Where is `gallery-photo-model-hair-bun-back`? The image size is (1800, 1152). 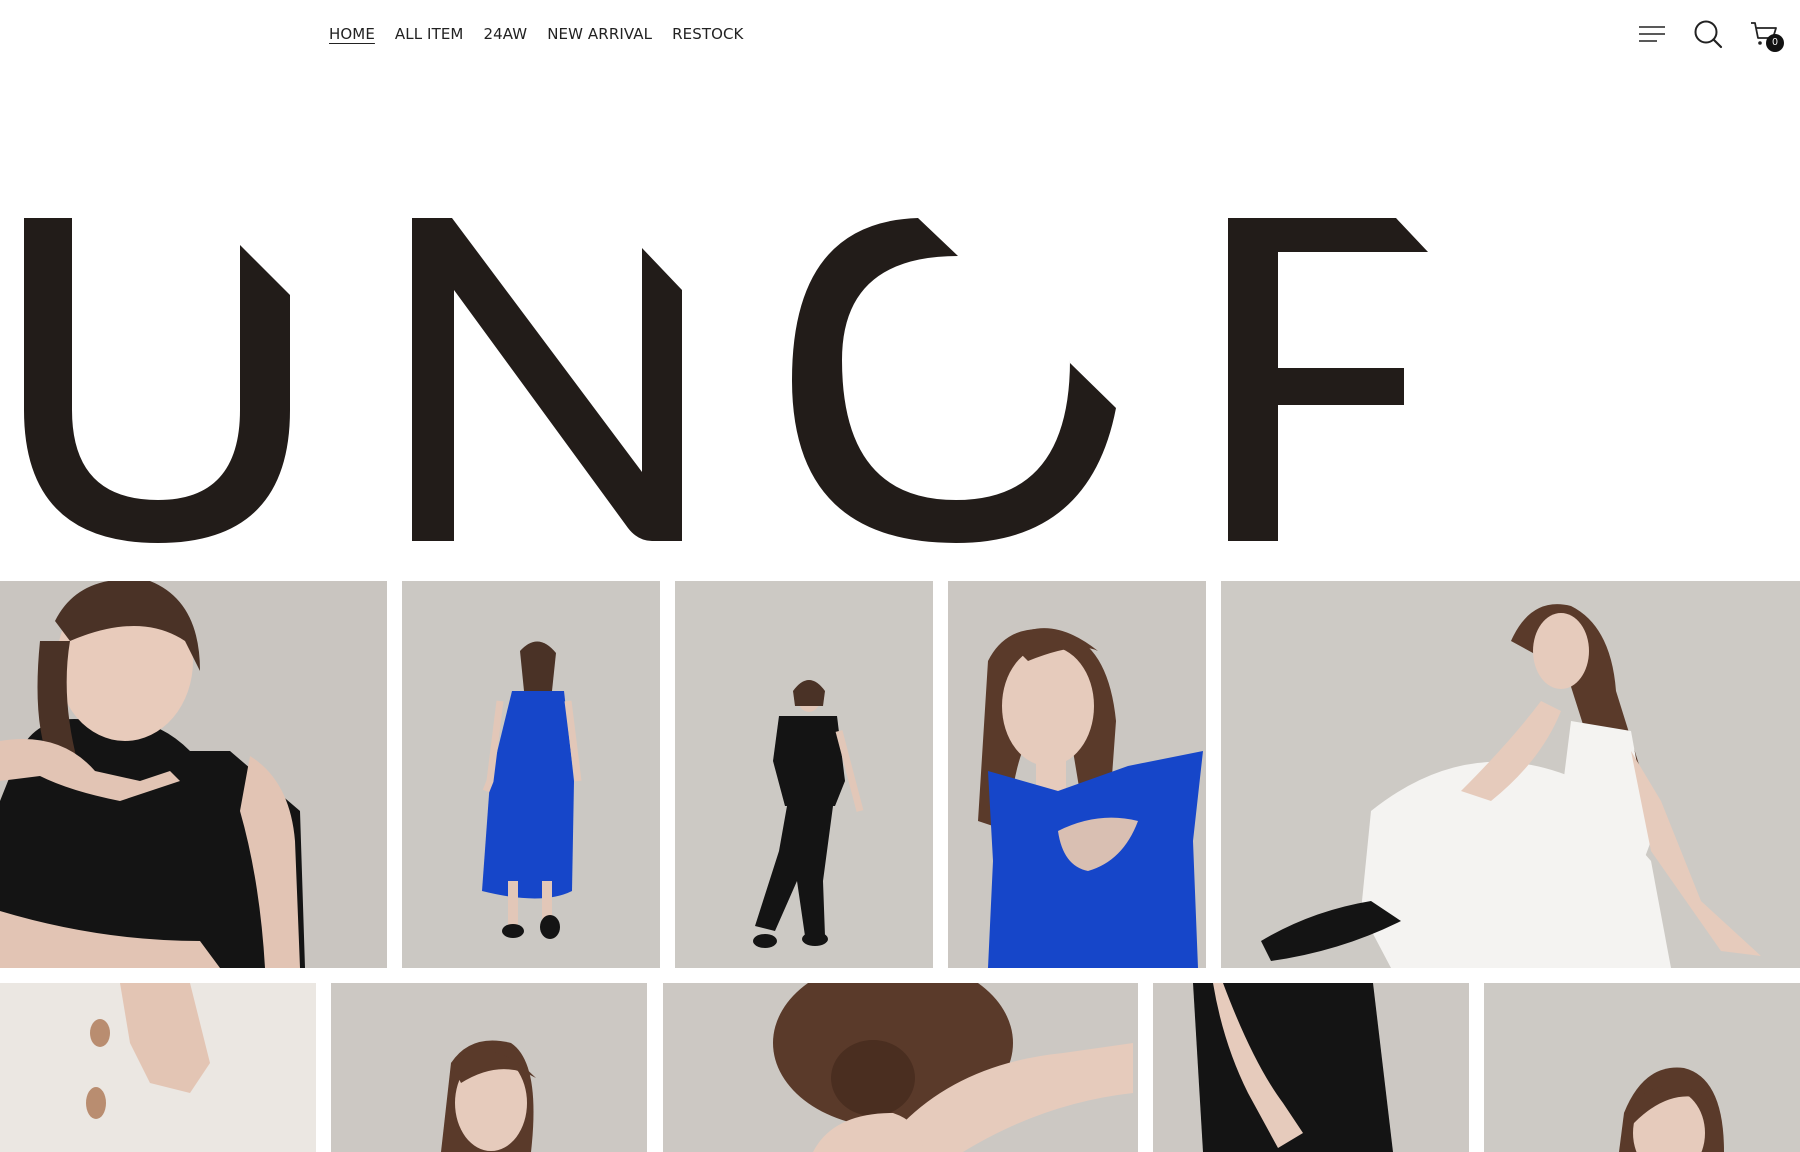 gallery-photo-model-hair-bun-back is located at coordinates (900, 1067).